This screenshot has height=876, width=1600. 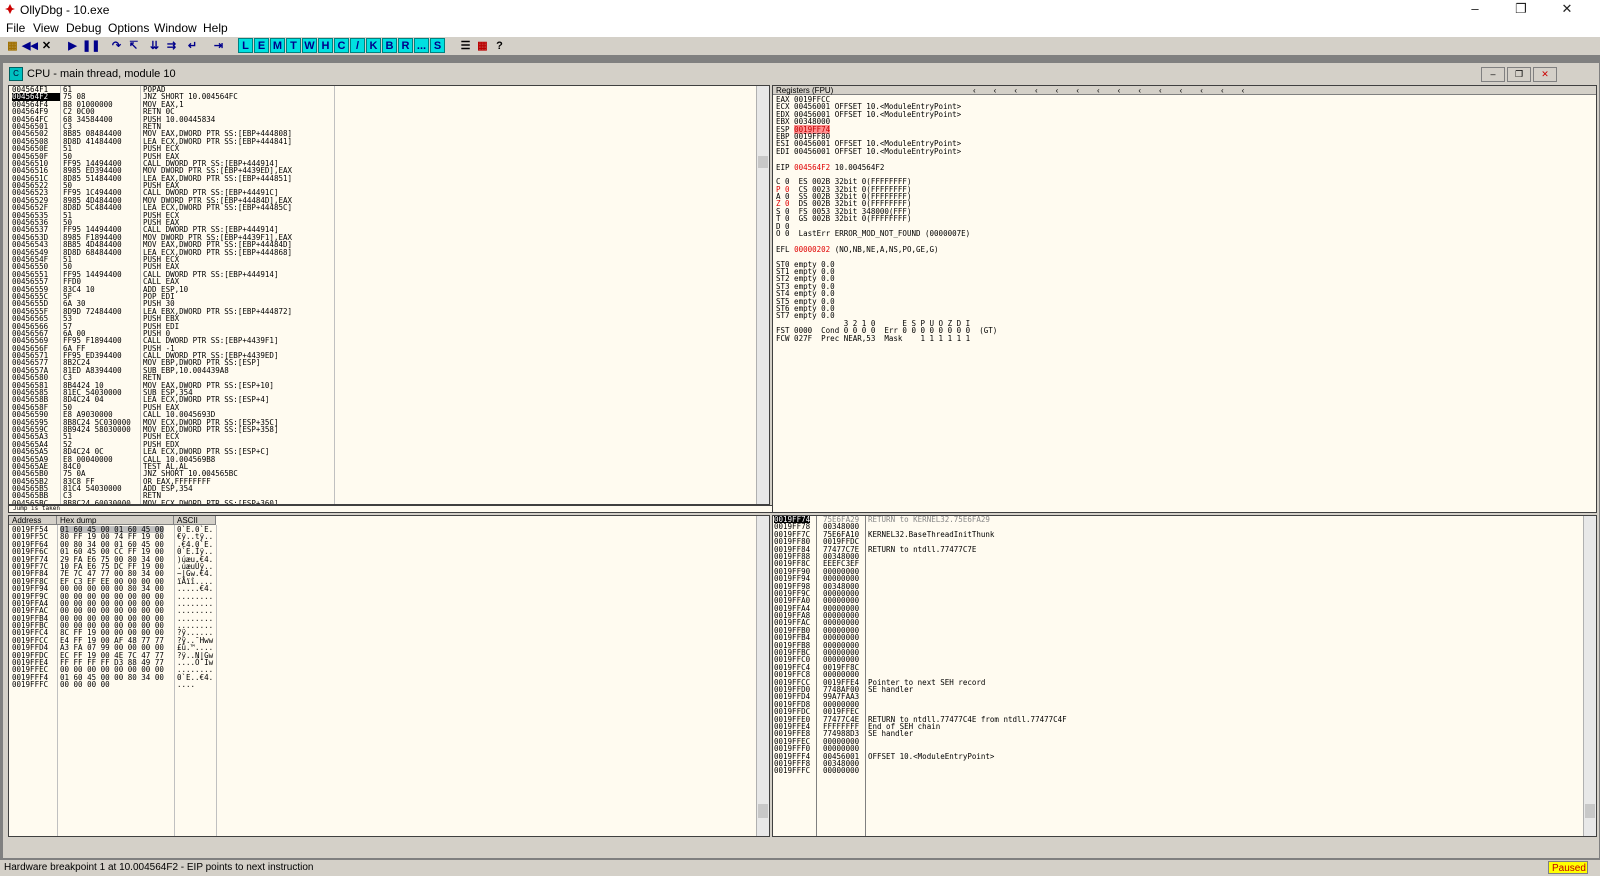 What do you see at coordinates (154, 46) in the screenshot?
I see `trace-into-icon: ⇊` at bounding box center [154, 46].